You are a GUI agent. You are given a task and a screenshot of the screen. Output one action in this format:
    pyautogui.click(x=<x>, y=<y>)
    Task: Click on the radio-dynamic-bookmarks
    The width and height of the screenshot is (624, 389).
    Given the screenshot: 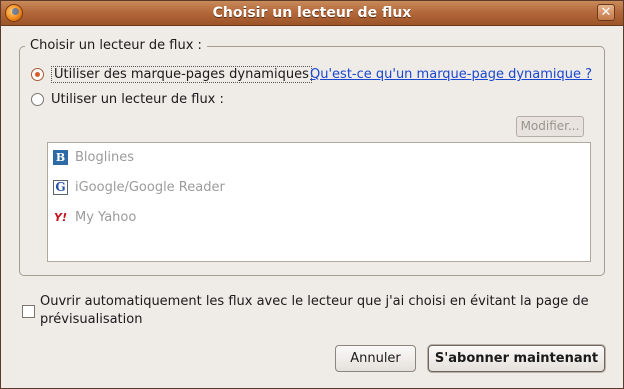 What is the action you would take?
    pyautogui.click(x=37, y=74)
    